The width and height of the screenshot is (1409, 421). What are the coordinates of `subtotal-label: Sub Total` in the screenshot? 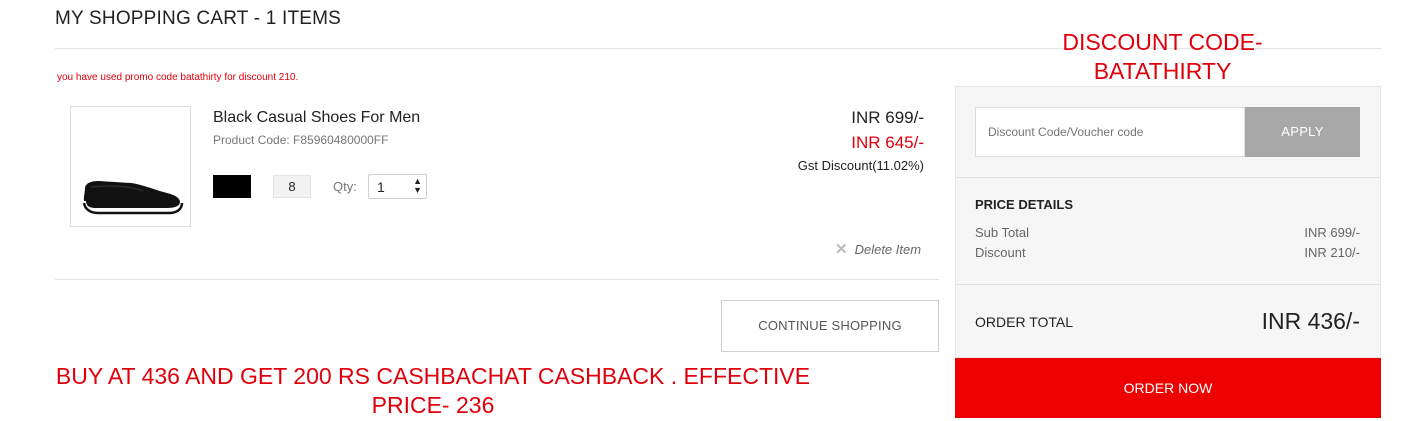 It's located at (1002, 232).